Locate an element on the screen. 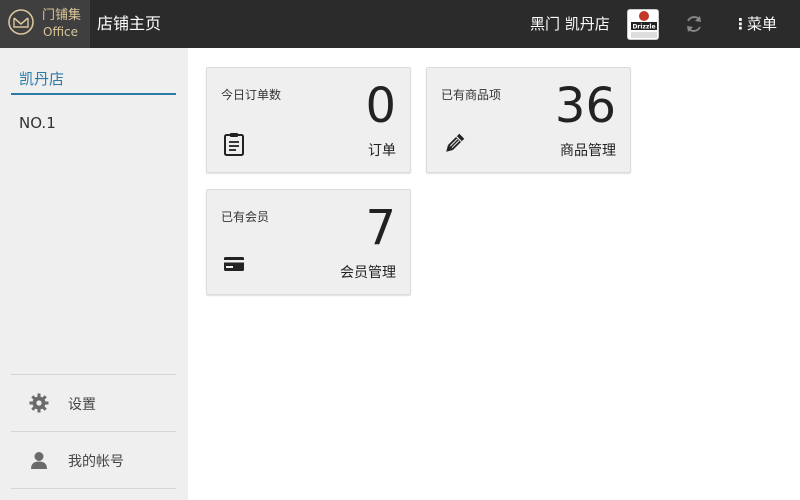 The width and height of the screenshot is (800, 500). divider is located at coordinates (93, 488).